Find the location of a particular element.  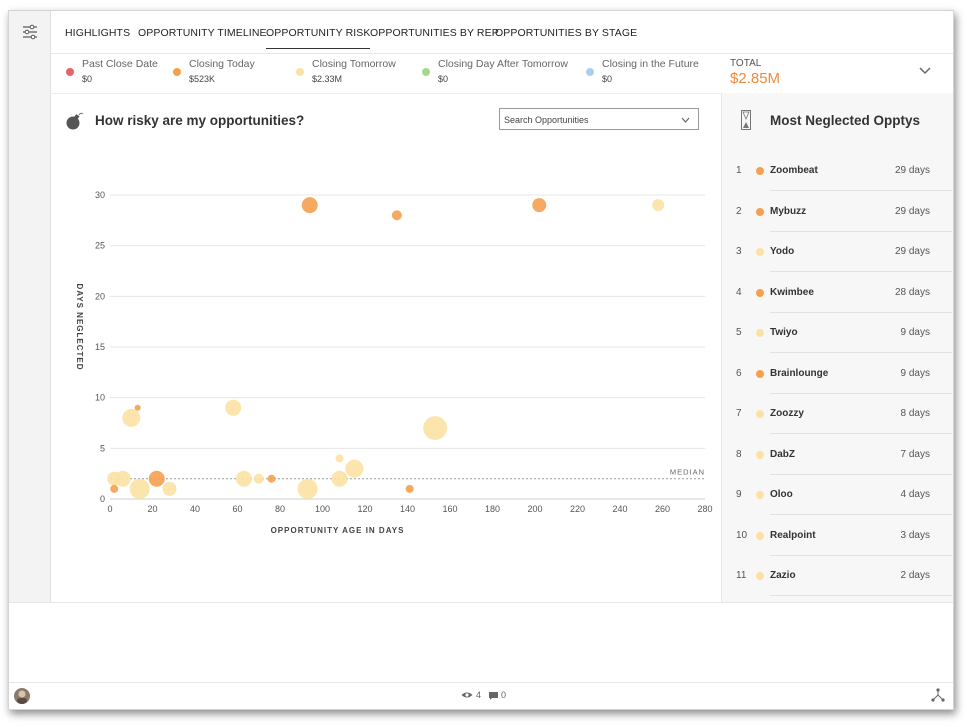

search-opportunities-select: Search Opportunities is located at coordinates (599, 119).